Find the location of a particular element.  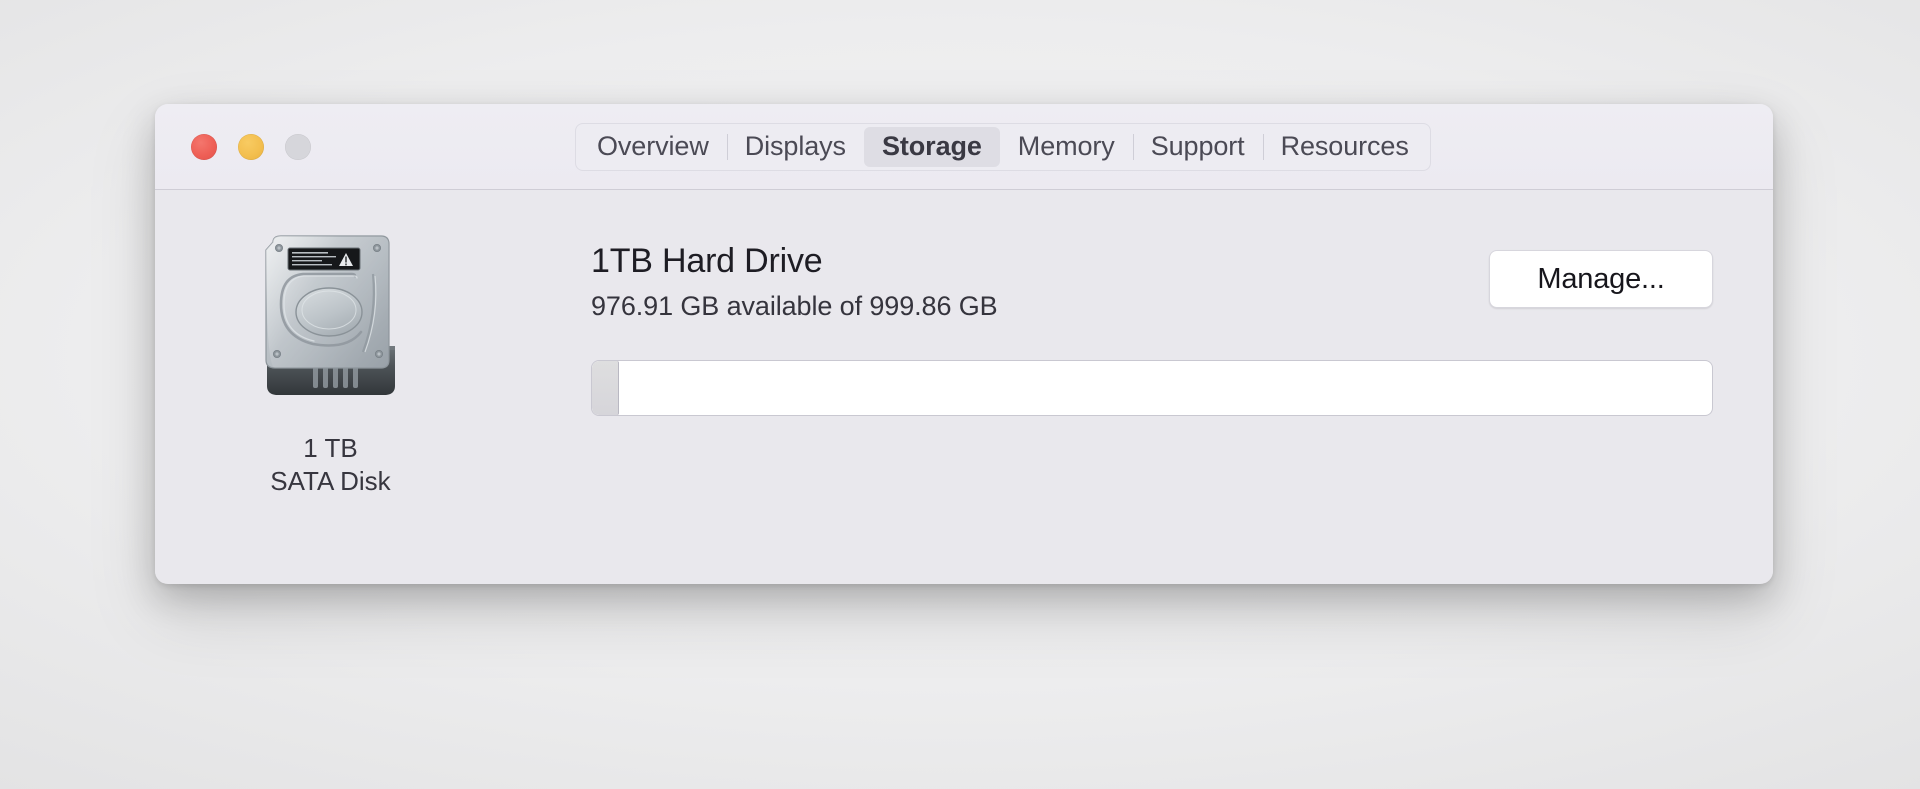

tab-overview: Overview is located at coordinates (653, 147).